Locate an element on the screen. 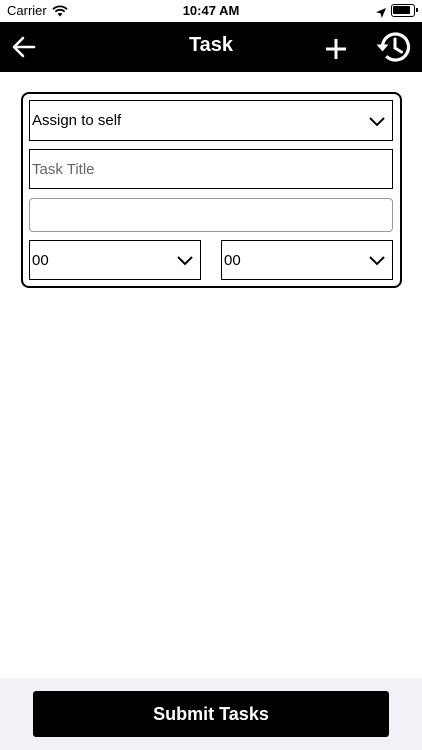  status-bar: Carrier 10:47 AM is located at coordinates (211, 11).